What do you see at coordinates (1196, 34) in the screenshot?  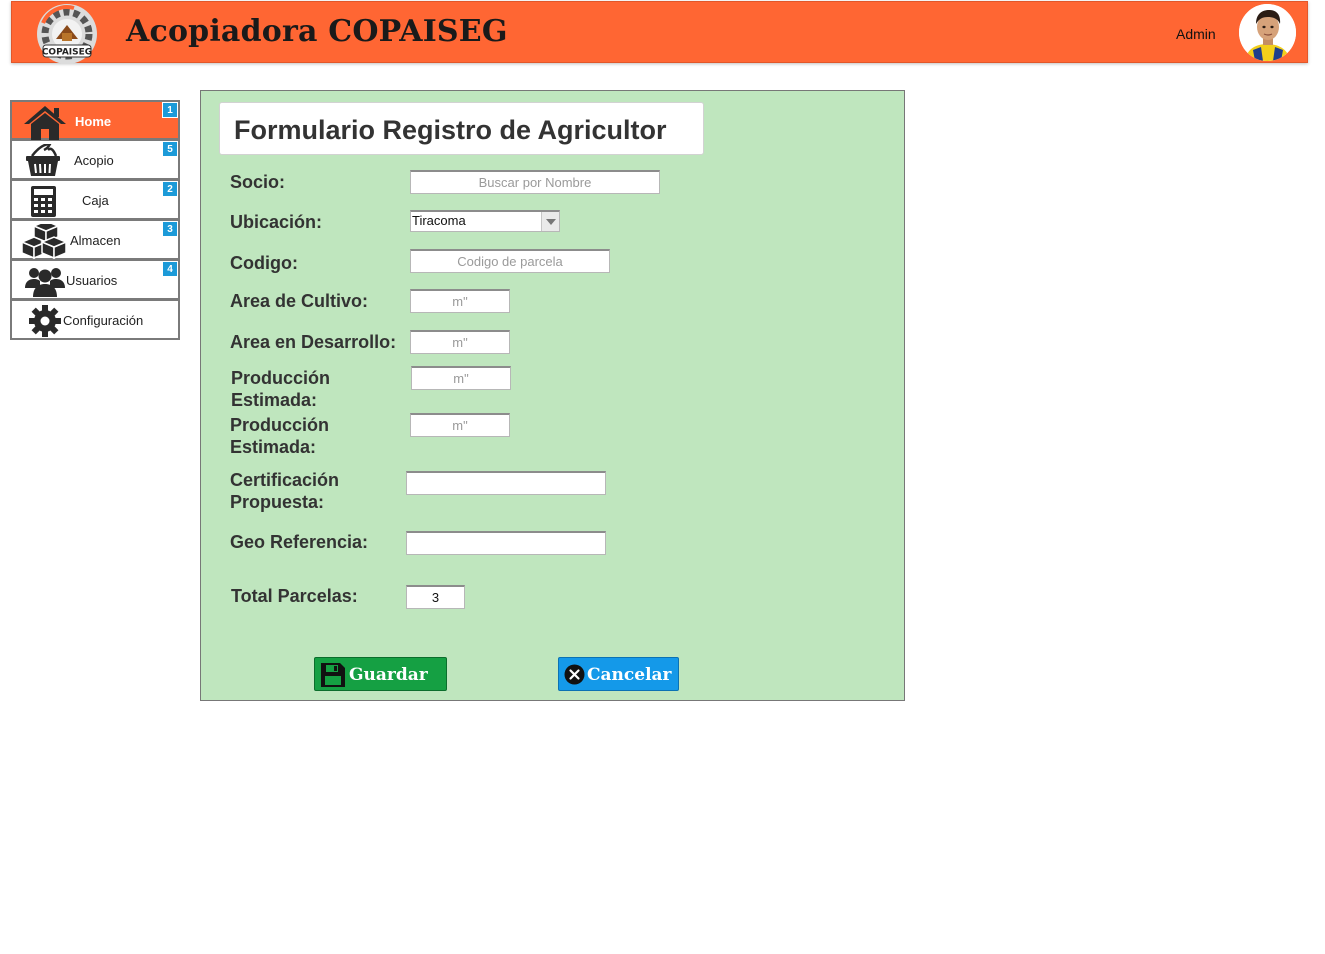 I see `admin-label: Admin` at bounding box center [1196, 34].